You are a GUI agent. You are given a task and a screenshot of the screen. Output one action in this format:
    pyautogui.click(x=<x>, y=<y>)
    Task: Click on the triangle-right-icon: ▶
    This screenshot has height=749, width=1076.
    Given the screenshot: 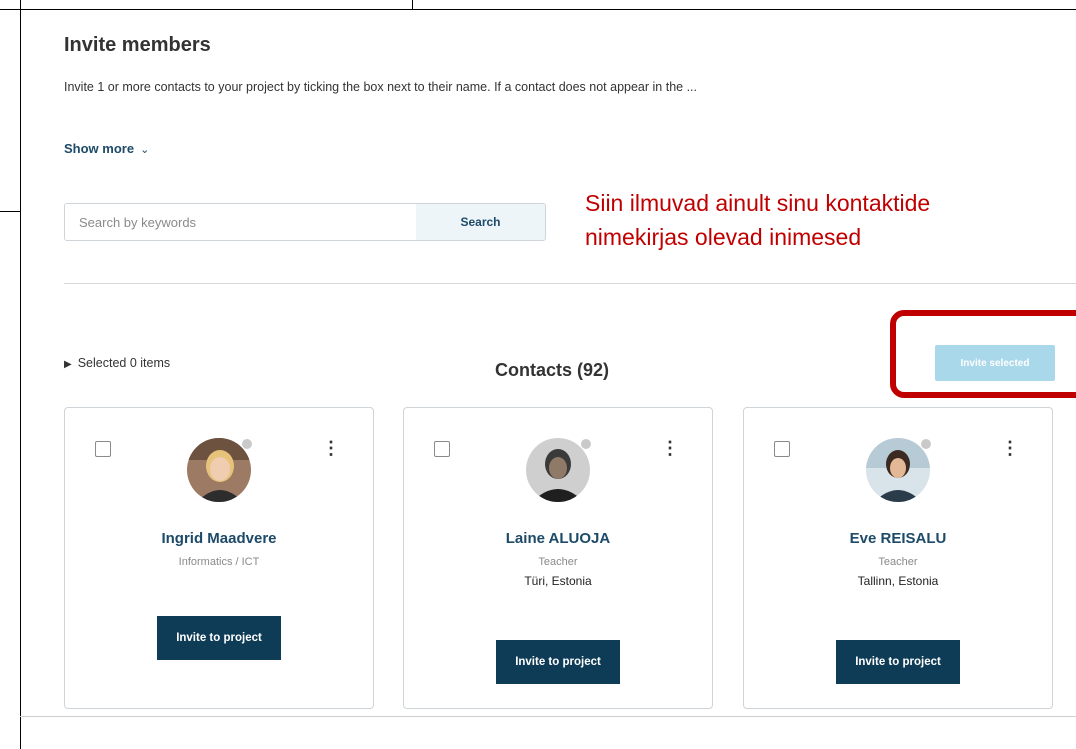 What is the action you would take?
    pyautogui.click(x=68, y=364)
    